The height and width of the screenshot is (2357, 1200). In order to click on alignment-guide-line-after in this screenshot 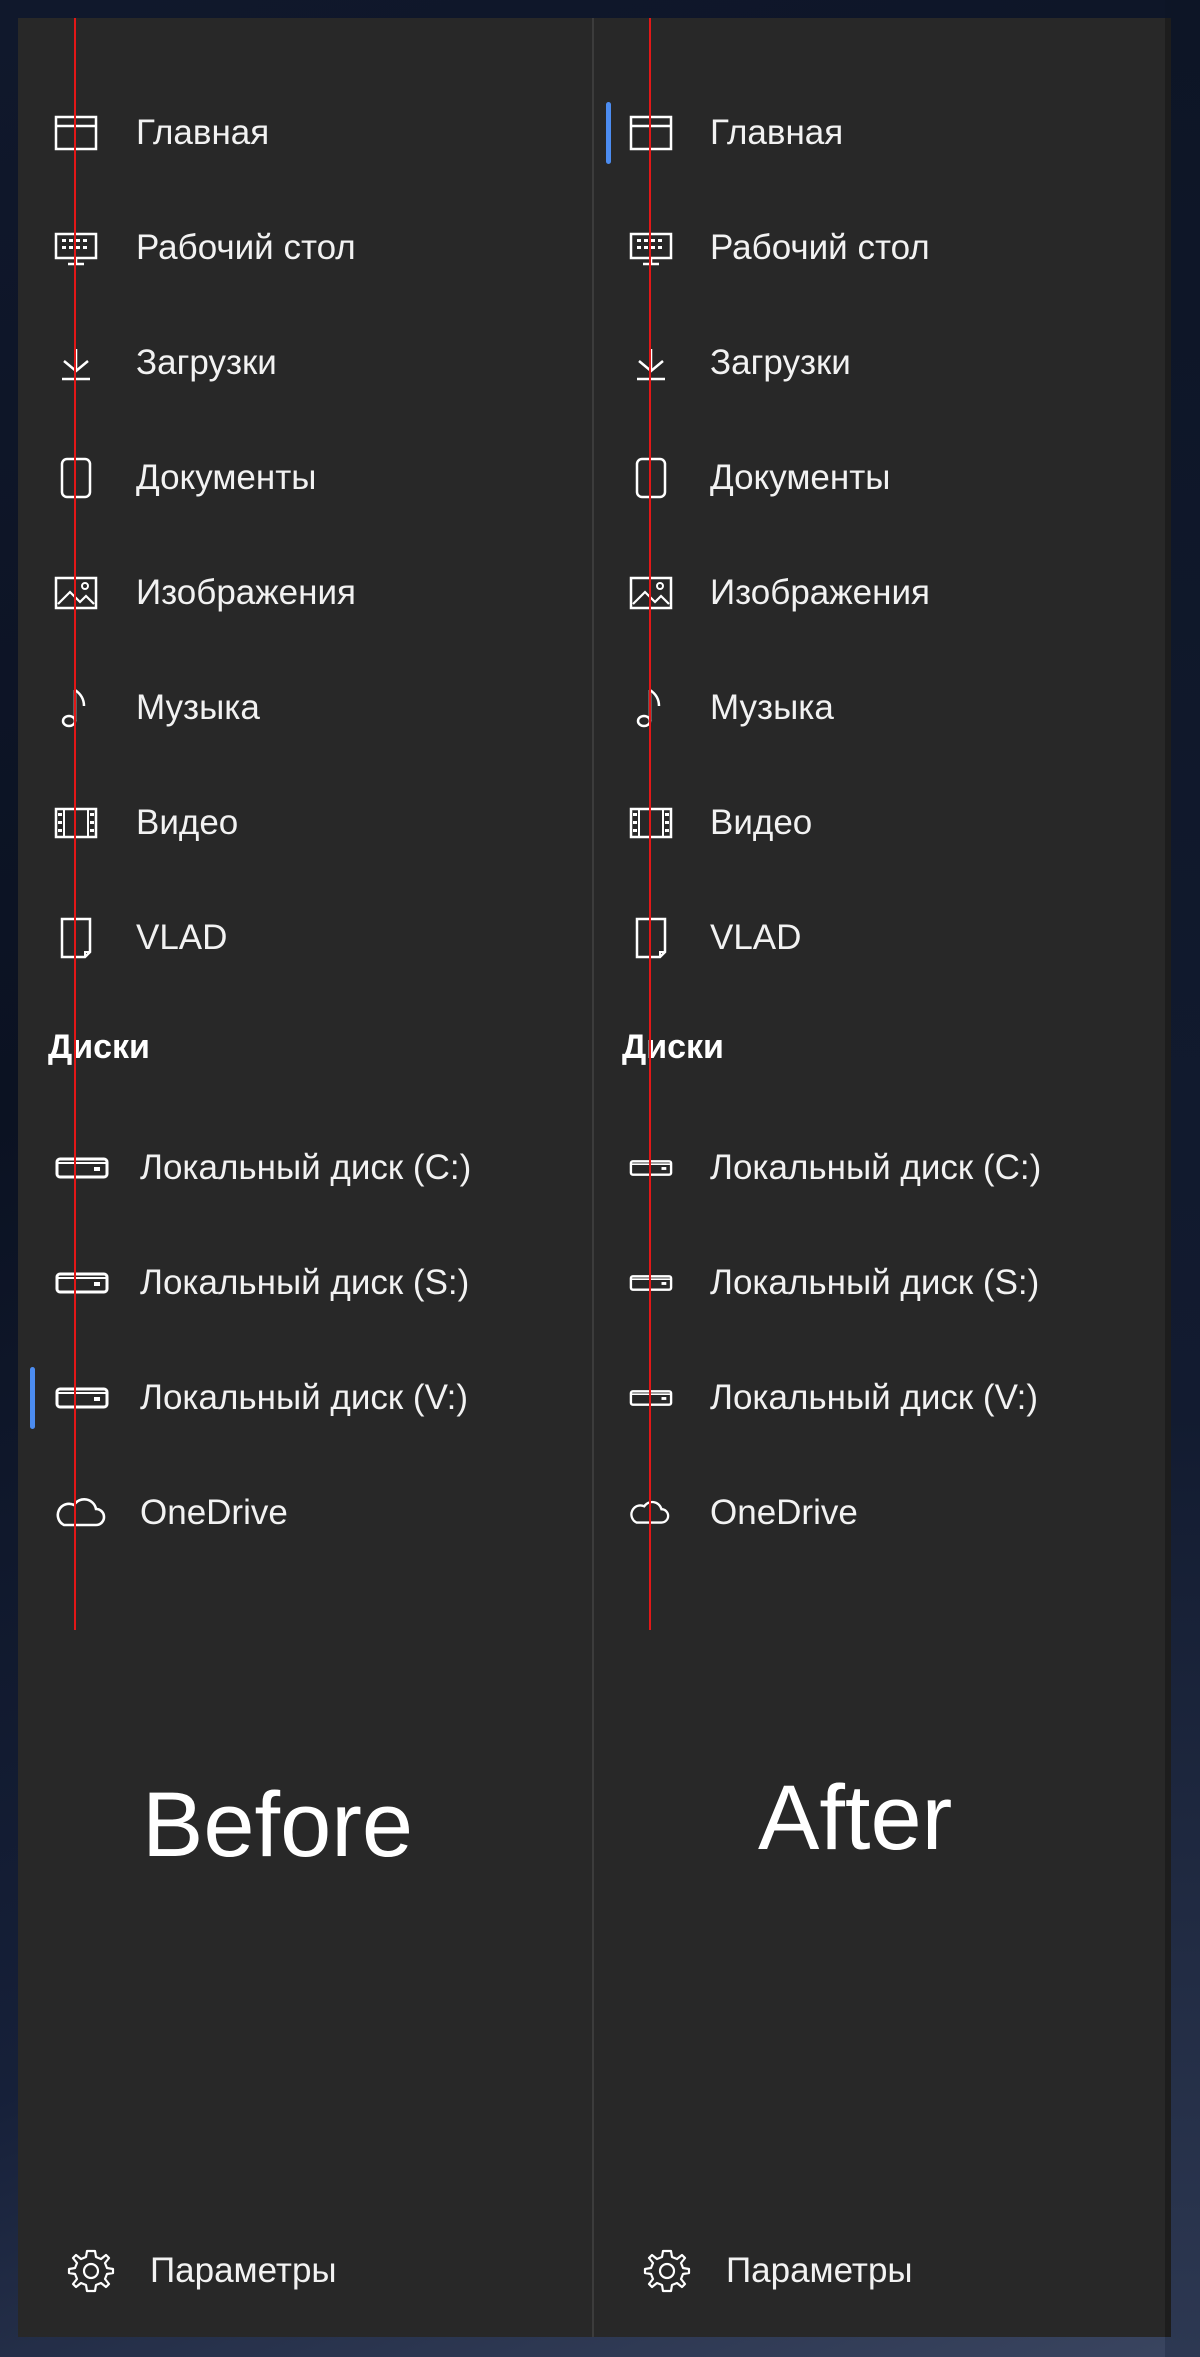, I will do `click(650, 824)`.